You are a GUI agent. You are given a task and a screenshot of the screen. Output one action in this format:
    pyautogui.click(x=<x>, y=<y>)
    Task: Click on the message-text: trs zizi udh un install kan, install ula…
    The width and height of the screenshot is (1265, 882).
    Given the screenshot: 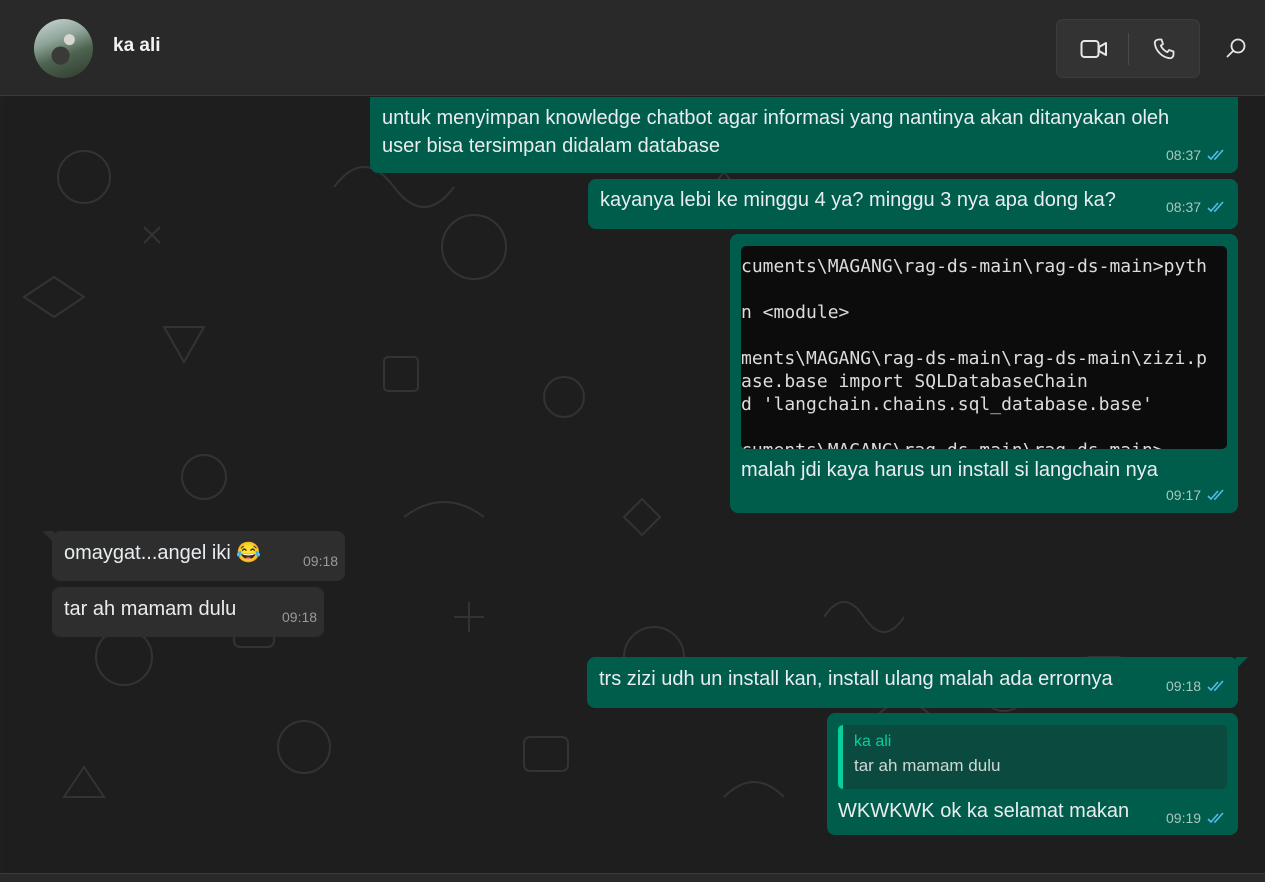 What is the action you would take?
    pyautogui.click(x=856, y=679)
    